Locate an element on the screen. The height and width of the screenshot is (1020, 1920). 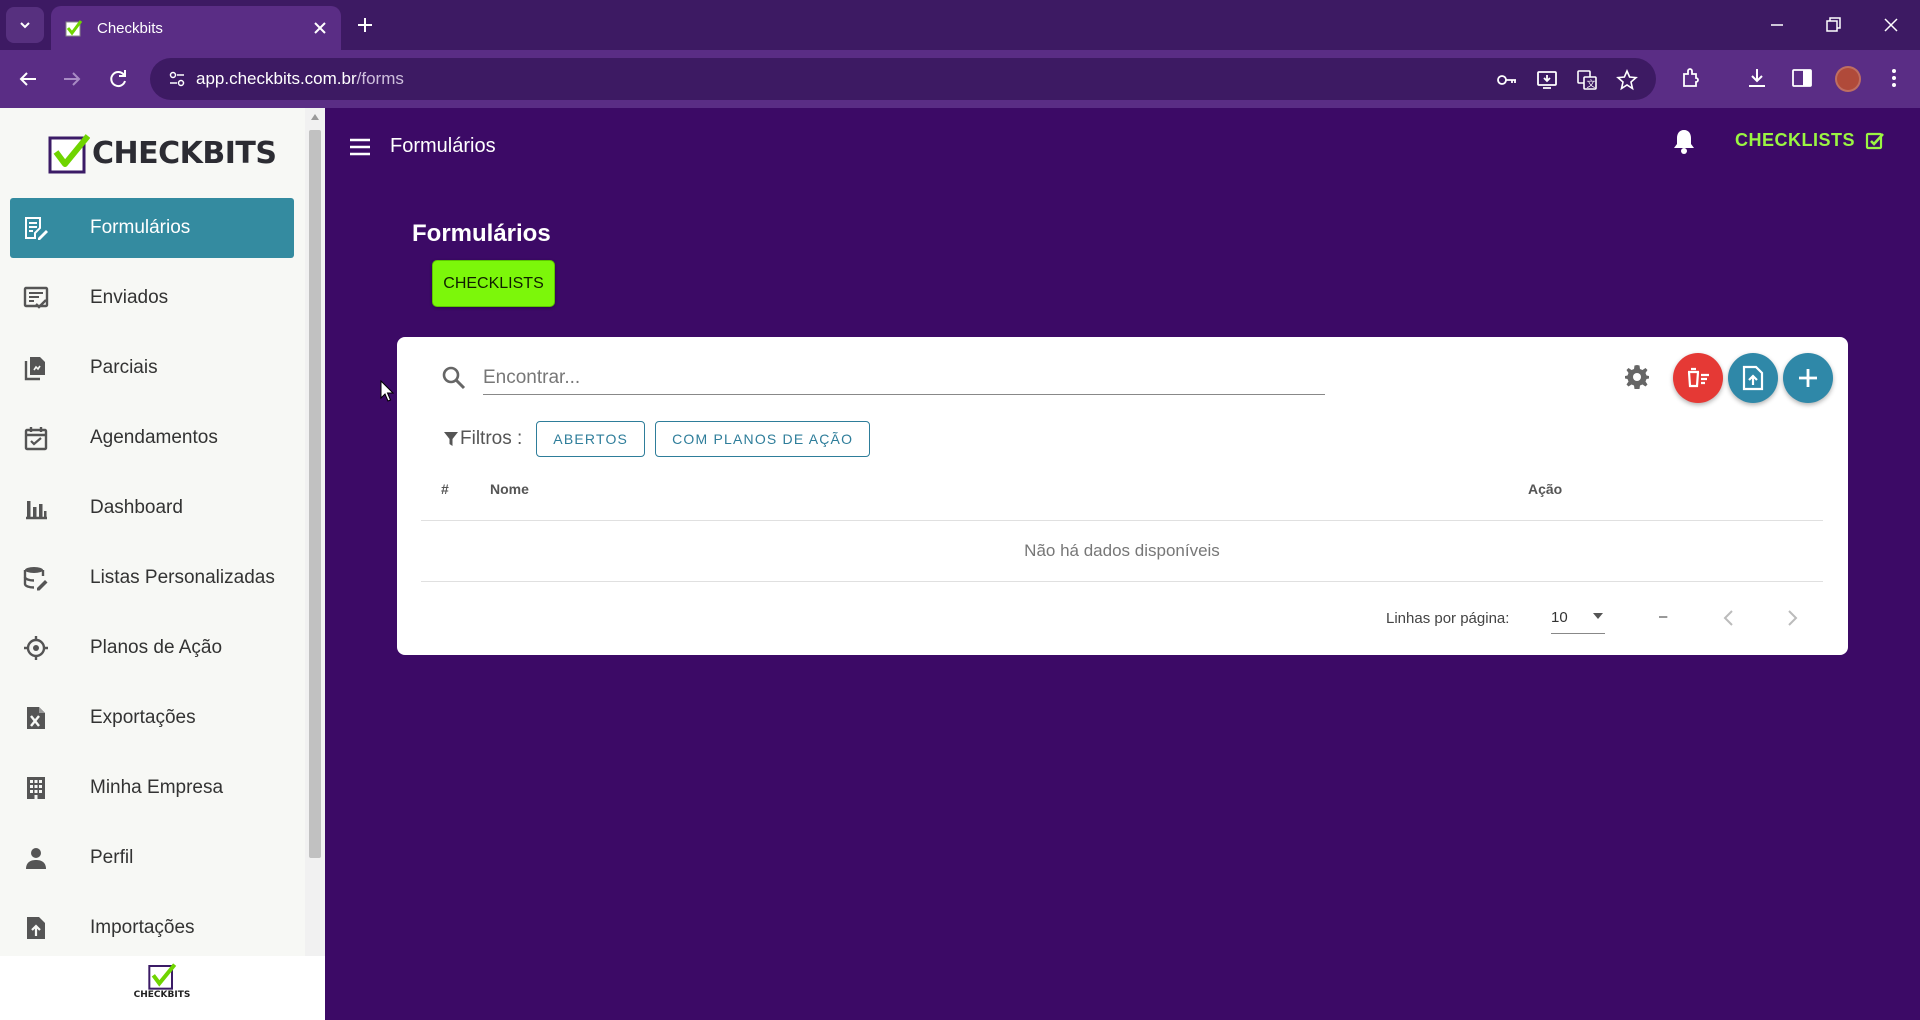
building-icon is located at coordinates (36, 788).